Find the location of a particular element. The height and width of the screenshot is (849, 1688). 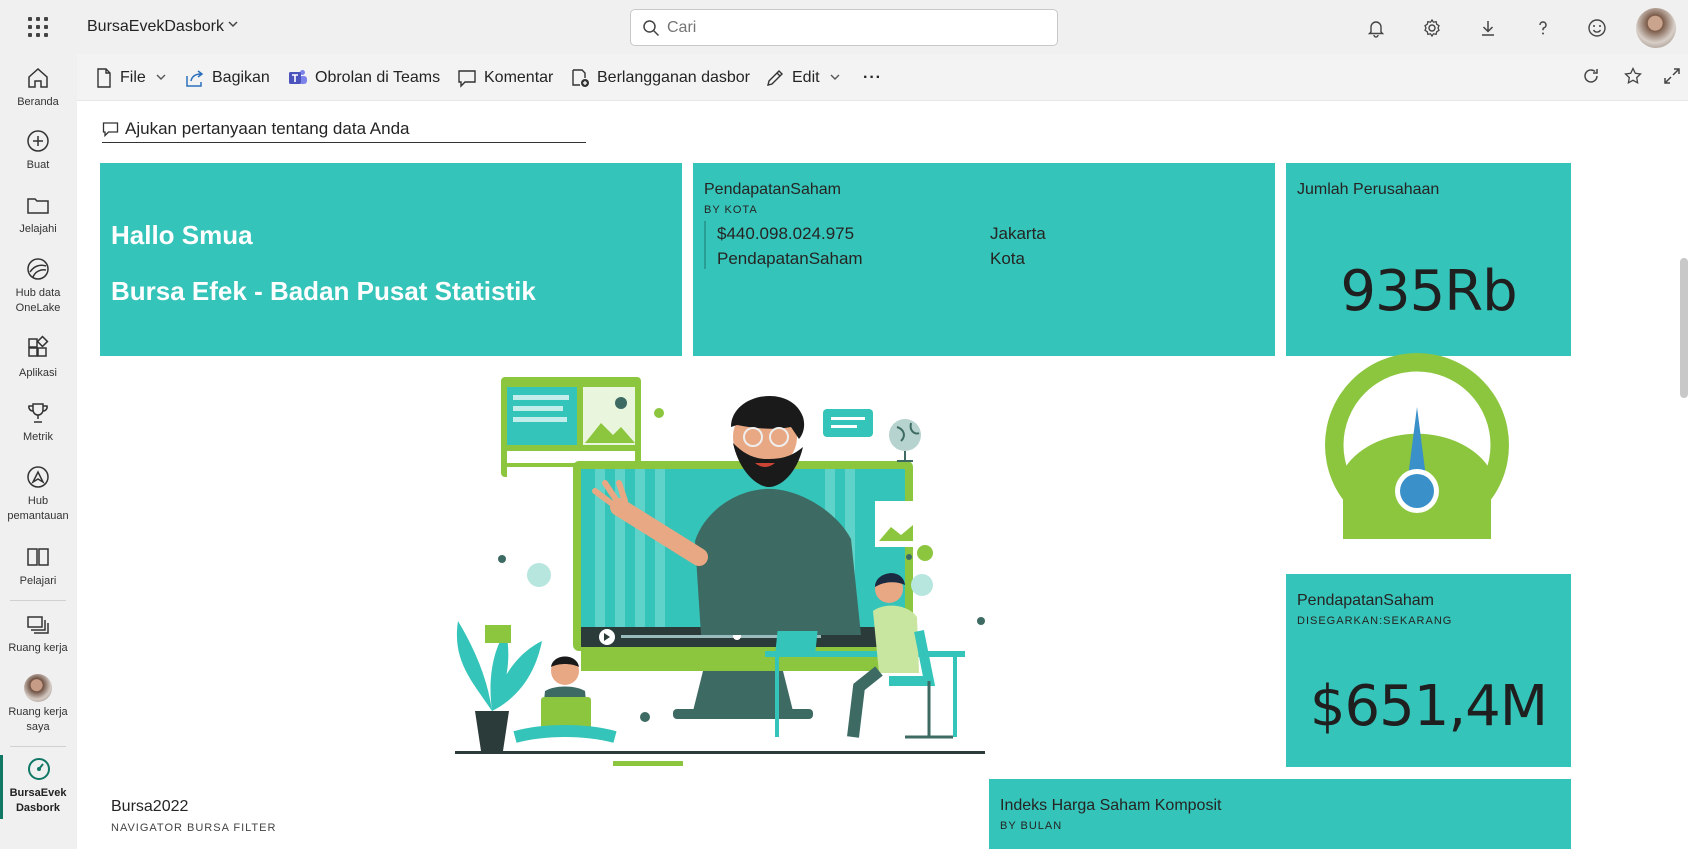

kpi-value: 935Rb is located at coordinates (1428, 291).